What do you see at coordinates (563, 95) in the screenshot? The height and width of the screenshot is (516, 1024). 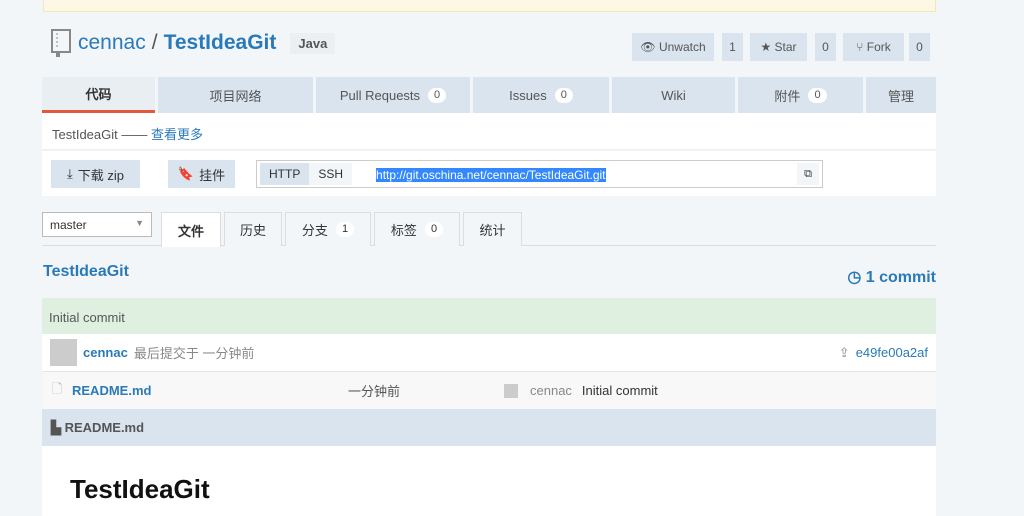 I see `issues-count: 0` at bounding box center [563, 95].